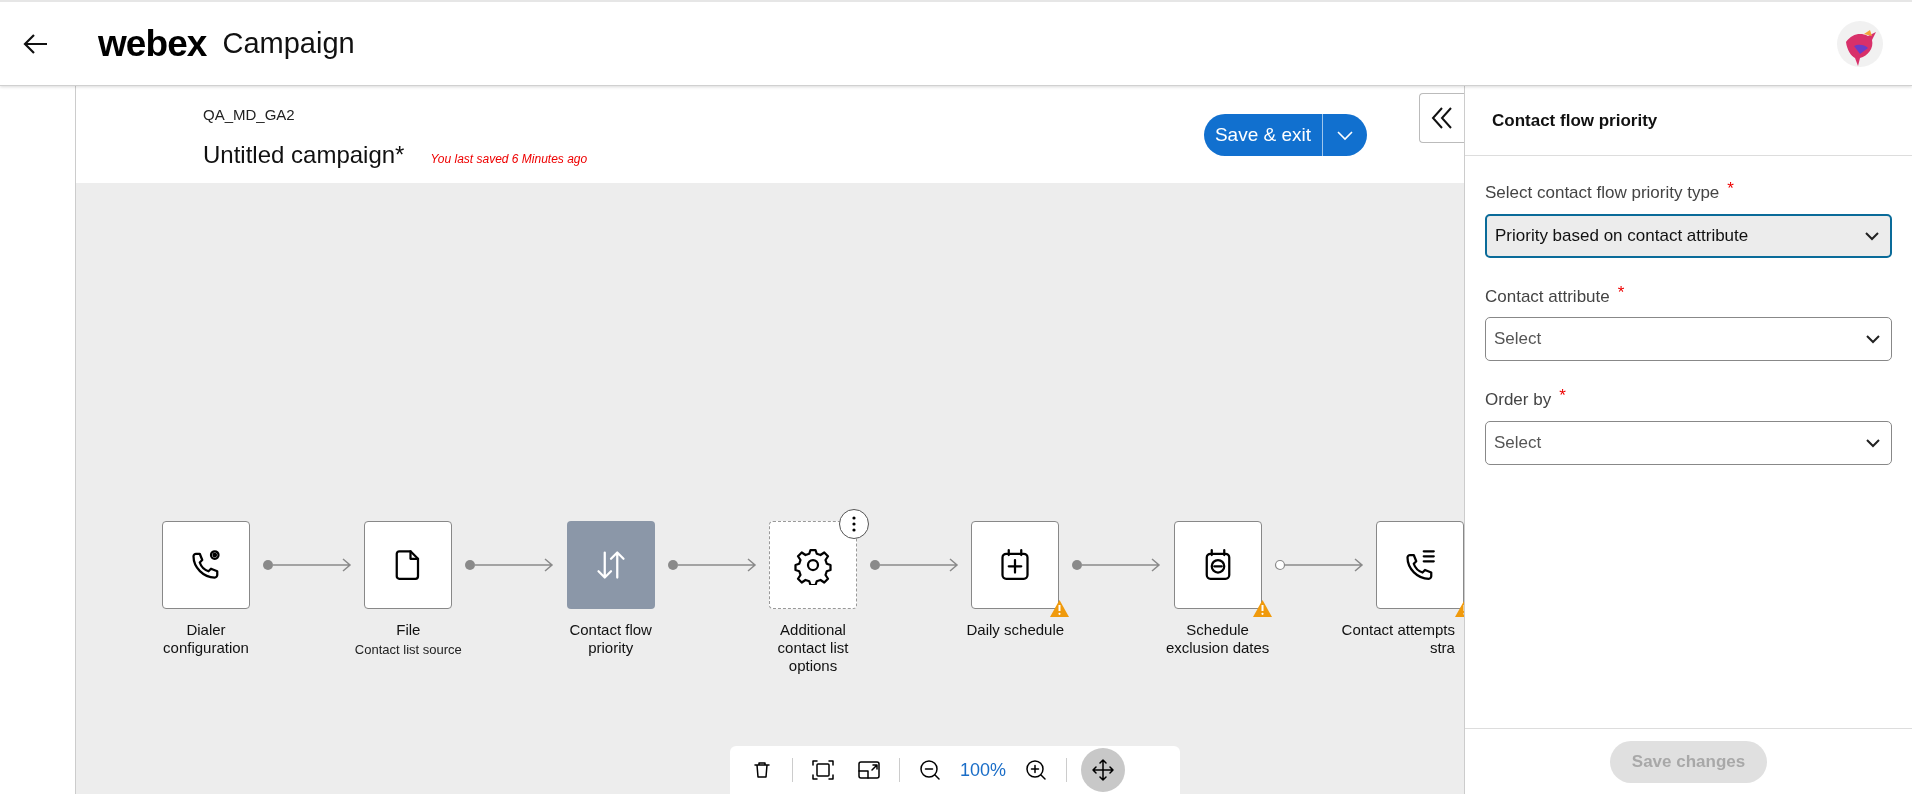 This screenshot has width=1912, height=794. What do you see at coordinates (1397, 639) in the screenshot?
I see `node-label: Contact attempts stra` at bounding box center [1397, 639].